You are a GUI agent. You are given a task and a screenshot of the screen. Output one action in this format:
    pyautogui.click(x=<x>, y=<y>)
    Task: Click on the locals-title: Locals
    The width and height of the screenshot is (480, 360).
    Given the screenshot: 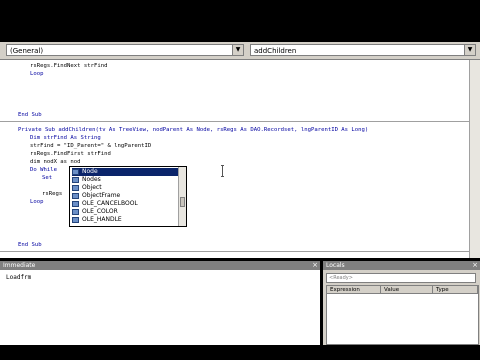 What is the action you would take?
    pyautogui.click(x=401, y=265)
    